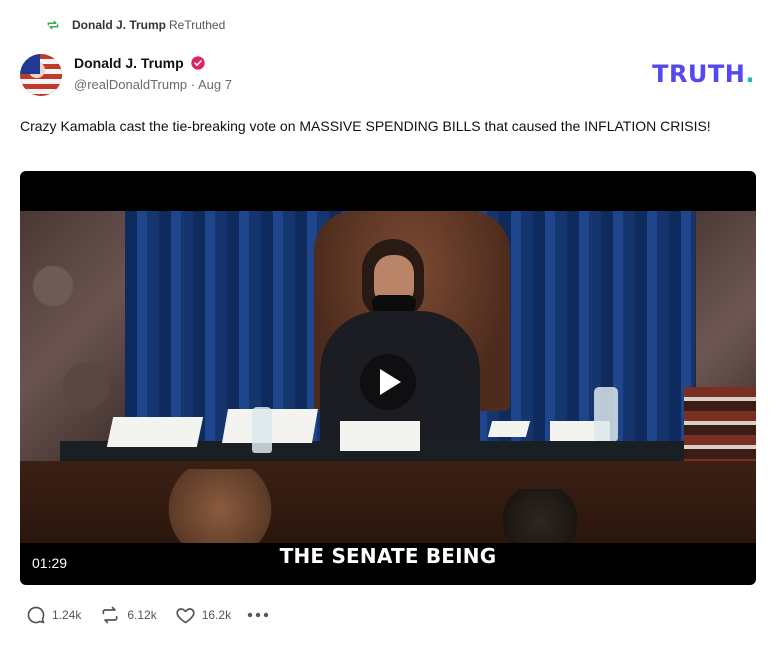 This screenshot has height=647, width=777. I want to click on retruth-button: 6.12k, so click(128, 615).